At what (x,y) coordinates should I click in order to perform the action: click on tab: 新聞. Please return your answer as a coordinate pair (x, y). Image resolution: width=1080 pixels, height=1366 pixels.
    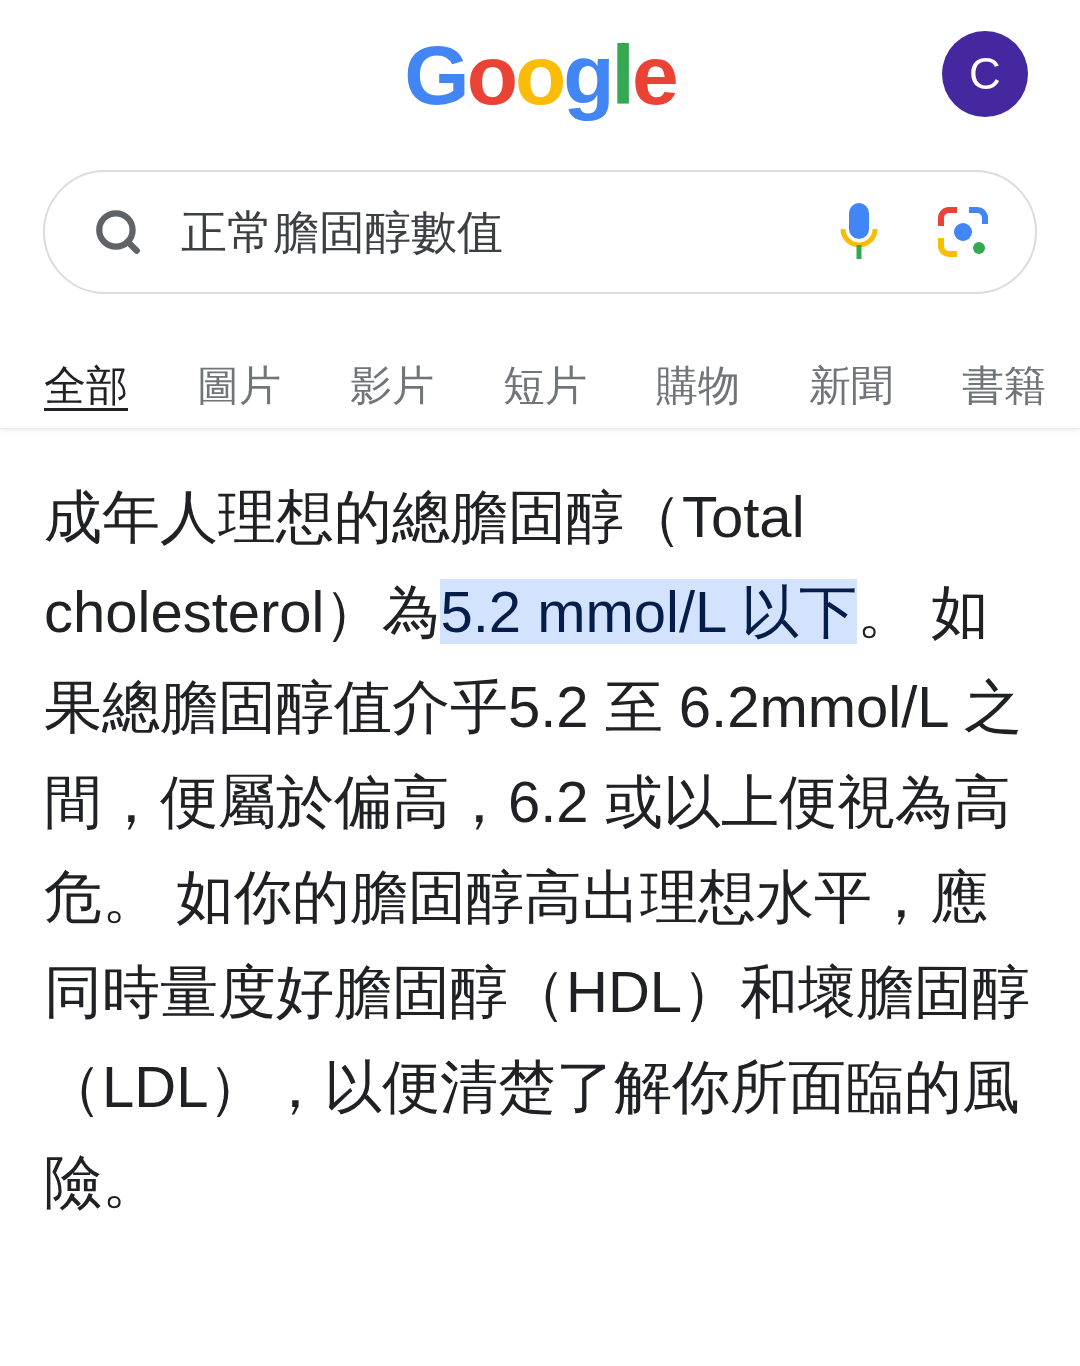
    Looking at the image, I should click on (851, 386).